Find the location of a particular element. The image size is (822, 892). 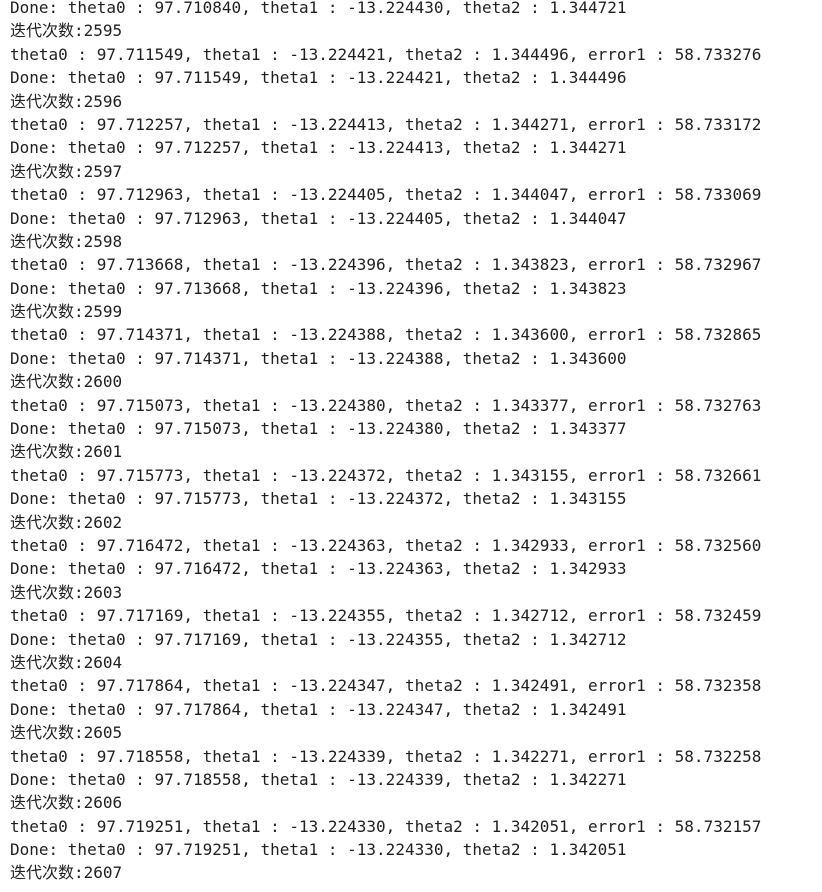

console-line: 迭代次数:2601 is located at coordinates (66, 452).